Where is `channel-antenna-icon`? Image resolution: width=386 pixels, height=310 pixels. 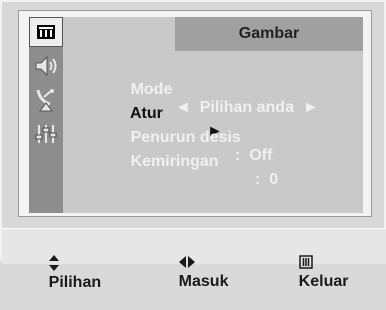
channel-antenna-icon is located at coordinates (45, 100).